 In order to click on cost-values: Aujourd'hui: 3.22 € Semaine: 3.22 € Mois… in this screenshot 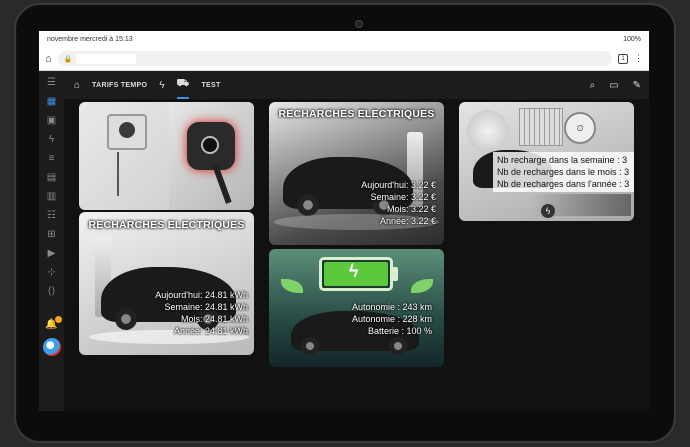, I will do `click(398, 203)`.